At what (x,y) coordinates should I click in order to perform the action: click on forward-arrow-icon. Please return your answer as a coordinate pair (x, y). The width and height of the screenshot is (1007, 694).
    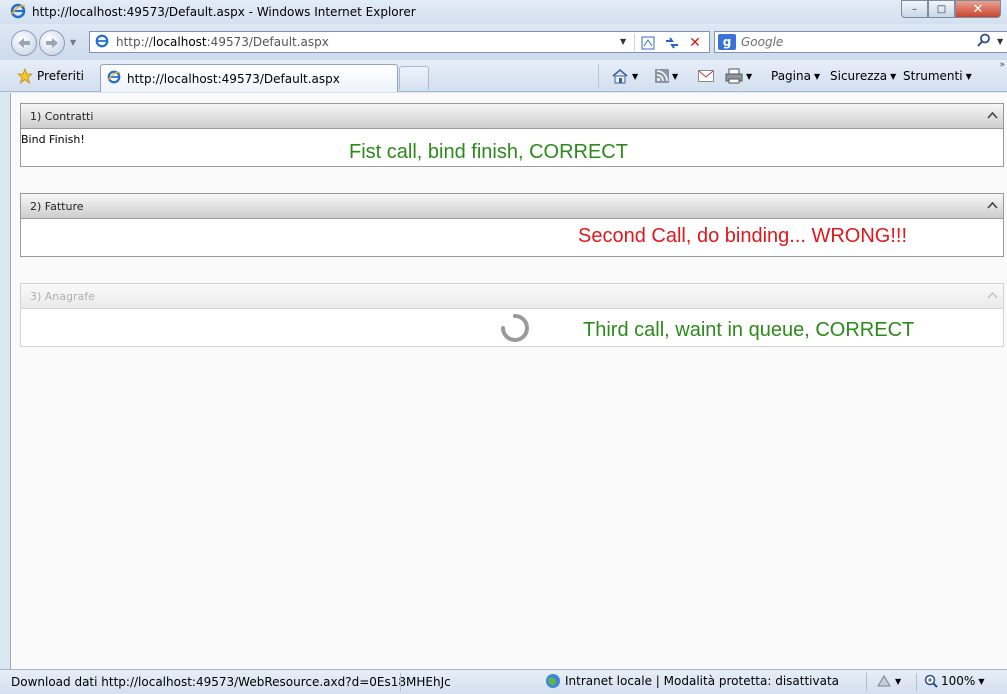
    Looking at the image, I should click on (52, 43).